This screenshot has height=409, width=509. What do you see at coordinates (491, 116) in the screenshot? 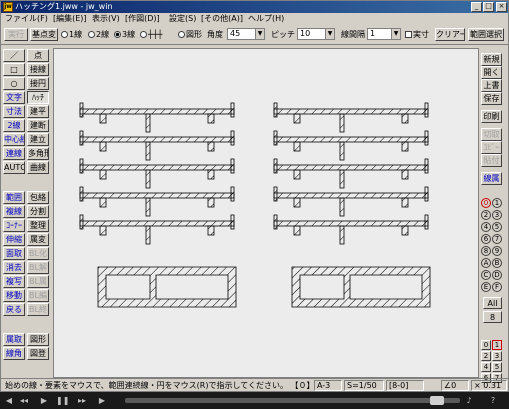
I see `right-tool-button-4: 印刷` at bounding box center [491, 116].